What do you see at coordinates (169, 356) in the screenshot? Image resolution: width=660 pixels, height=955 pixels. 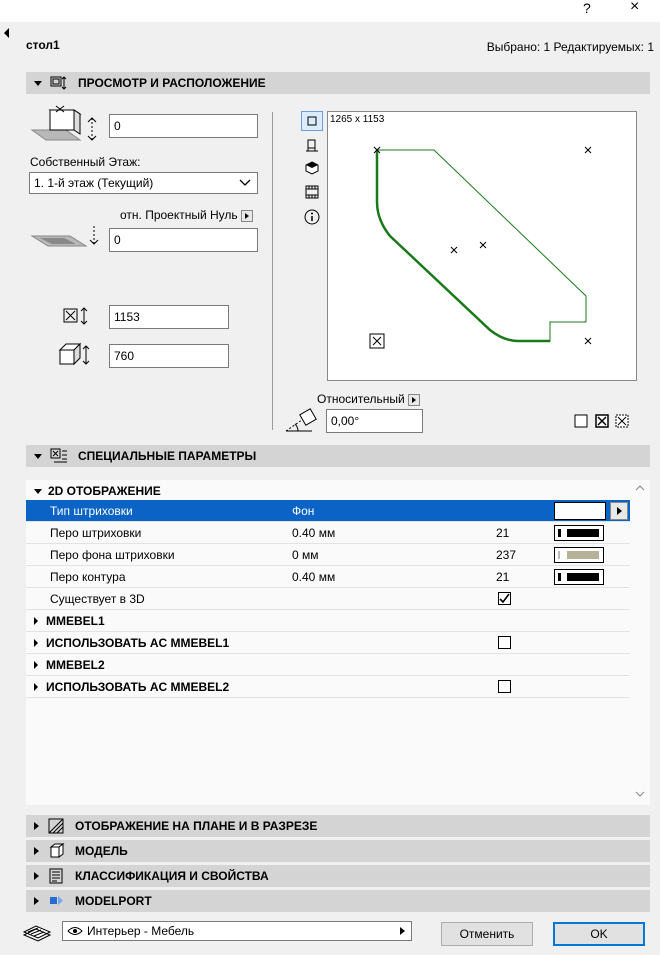 I see `height-input: 760` at bounding box center [169, 356].